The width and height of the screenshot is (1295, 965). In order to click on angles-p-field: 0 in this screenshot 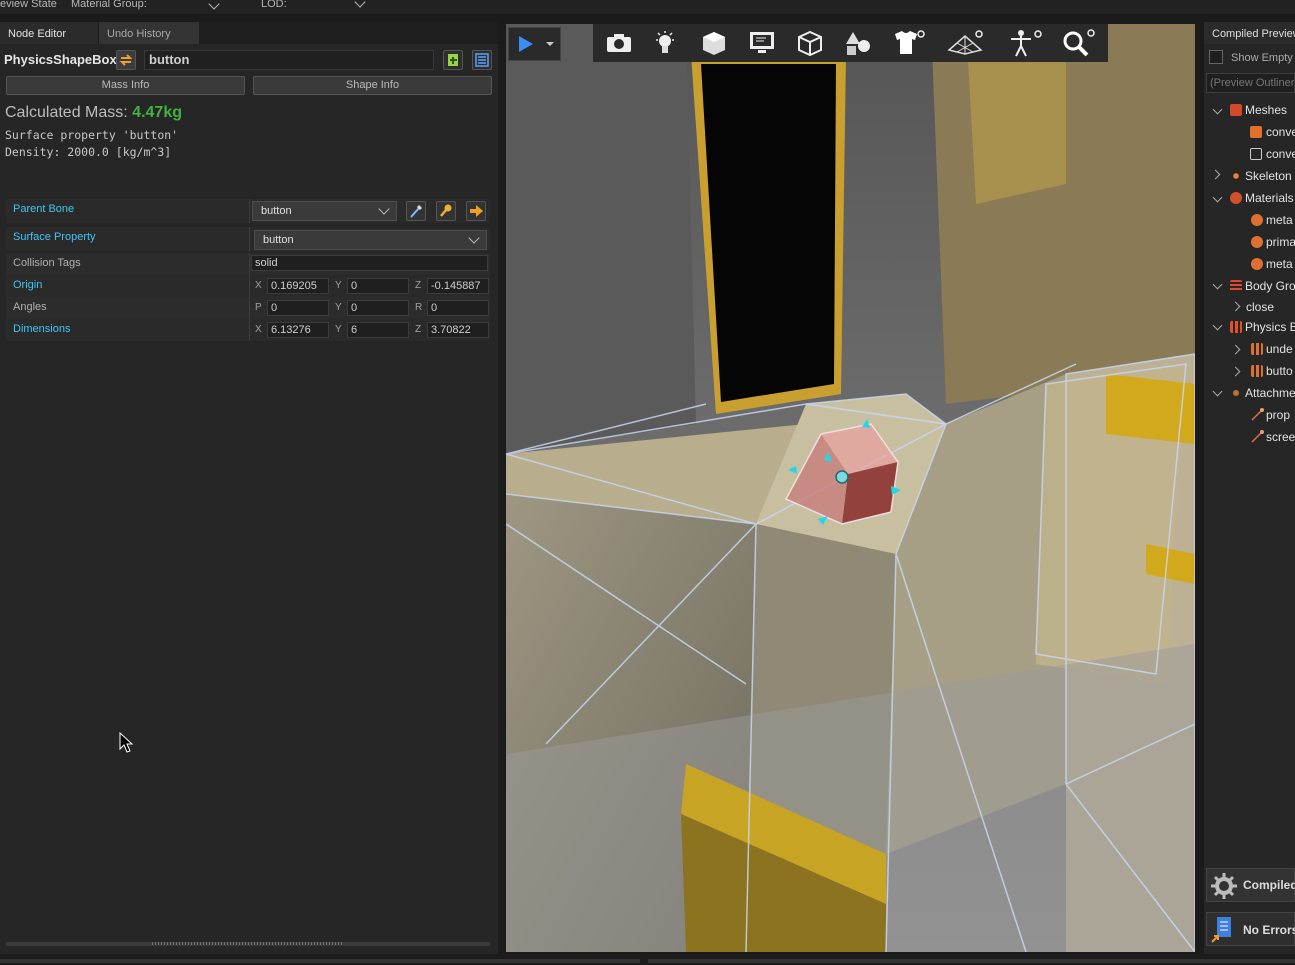, I will do `click(298, 308)`.